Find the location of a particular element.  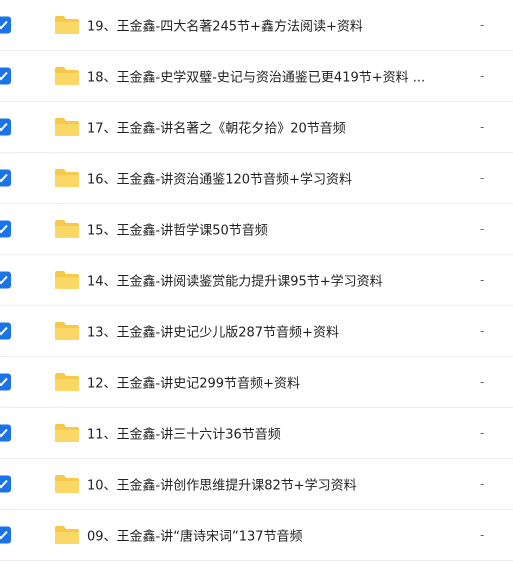

list-item: 17、王金鑫-讲名著之《朝花夕拾》20节音频 - is located at coordinates (256, 127).